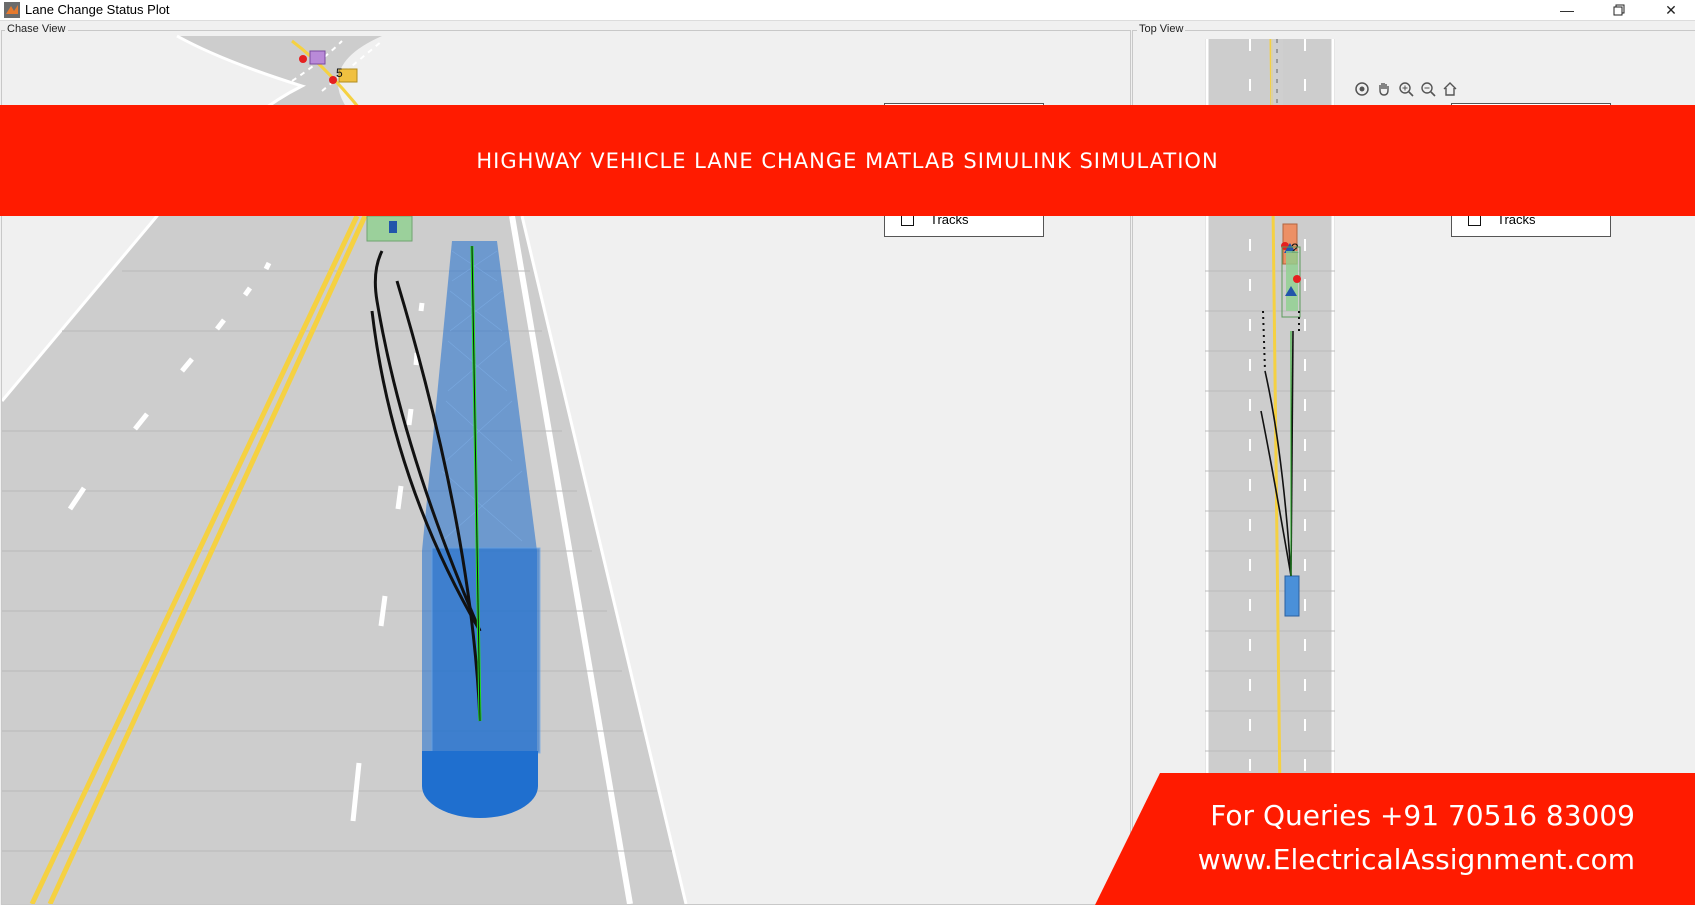  I want to click on minimize-icon: —, so click(1567, 10).